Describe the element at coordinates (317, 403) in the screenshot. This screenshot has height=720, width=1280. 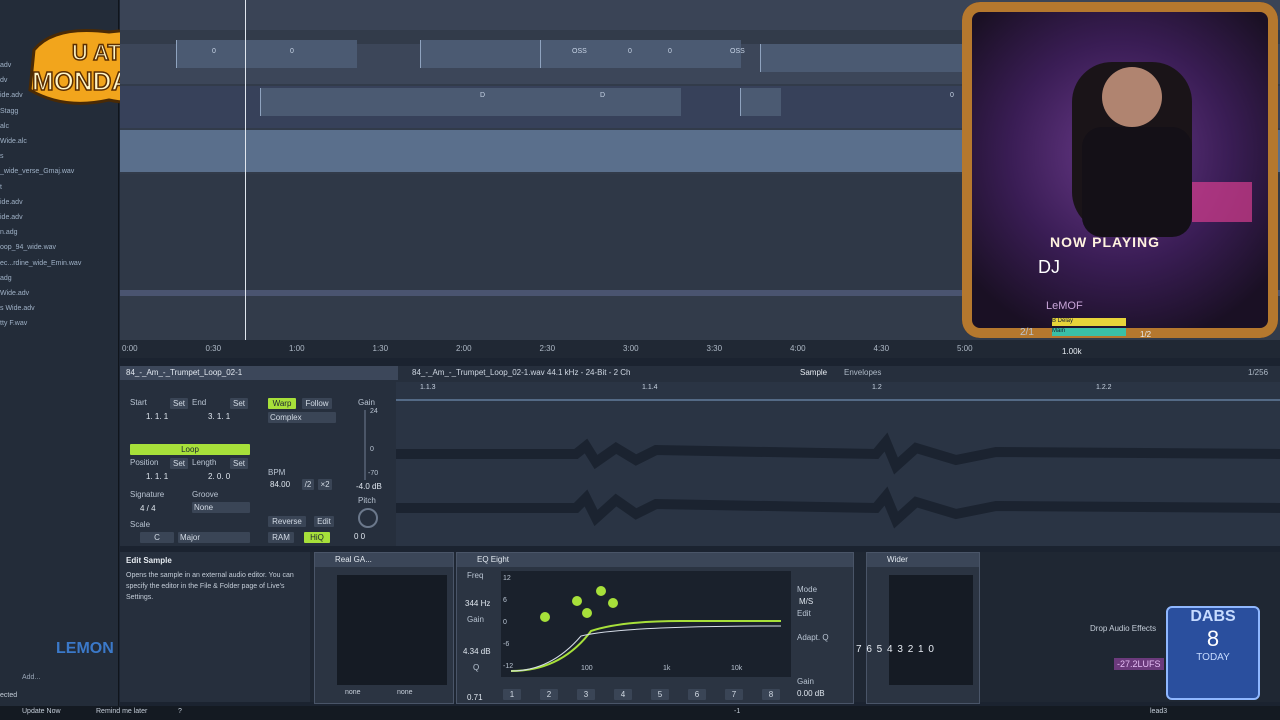
I see `follow-button: Follow` at that location.